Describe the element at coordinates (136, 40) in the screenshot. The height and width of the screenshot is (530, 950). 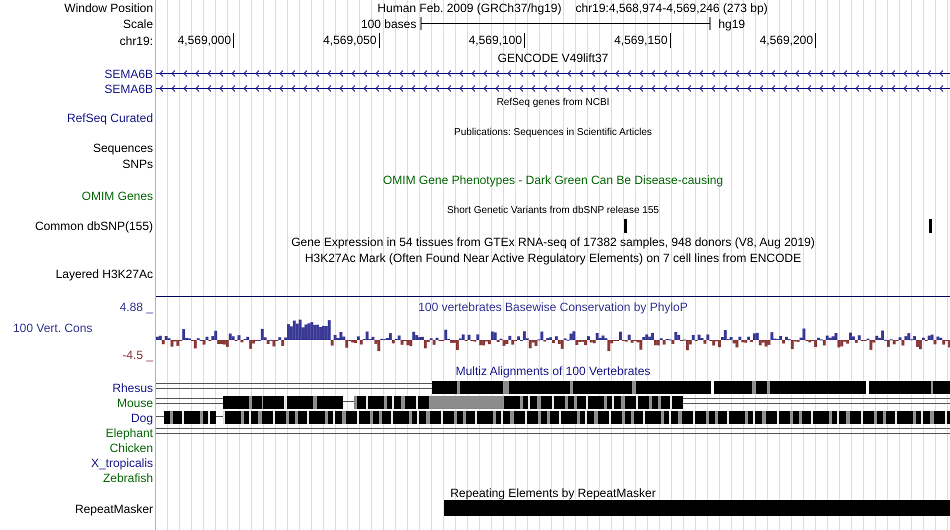
I see `chromosome-label: chr19:` at that location.